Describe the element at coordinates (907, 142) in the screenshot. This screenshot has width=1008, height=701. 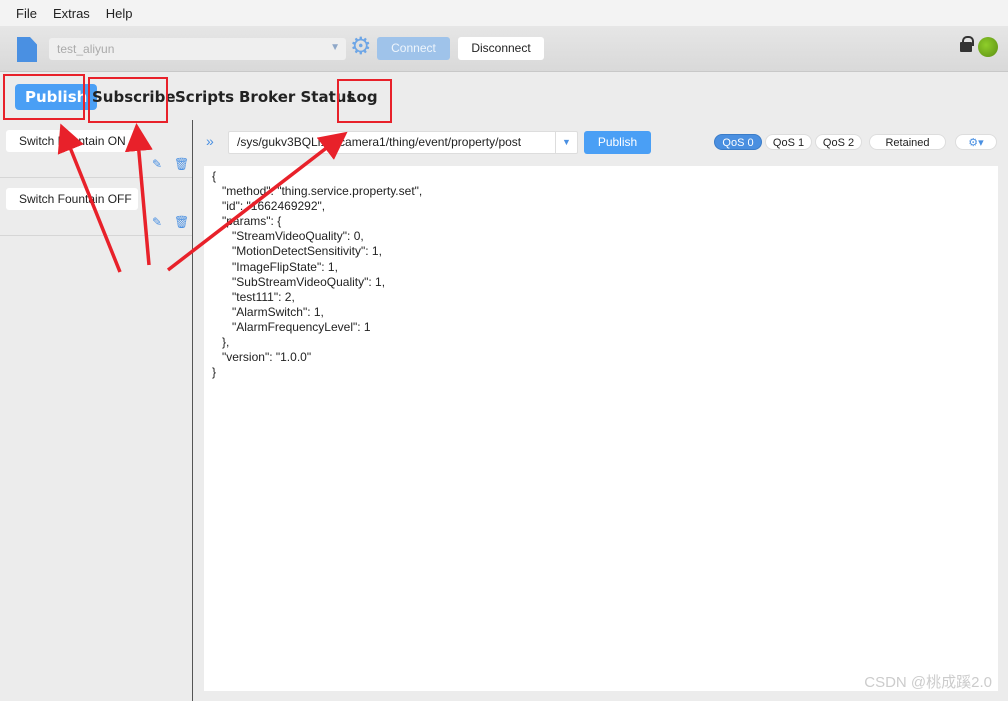
I see `retained-button: Retained` at that location.